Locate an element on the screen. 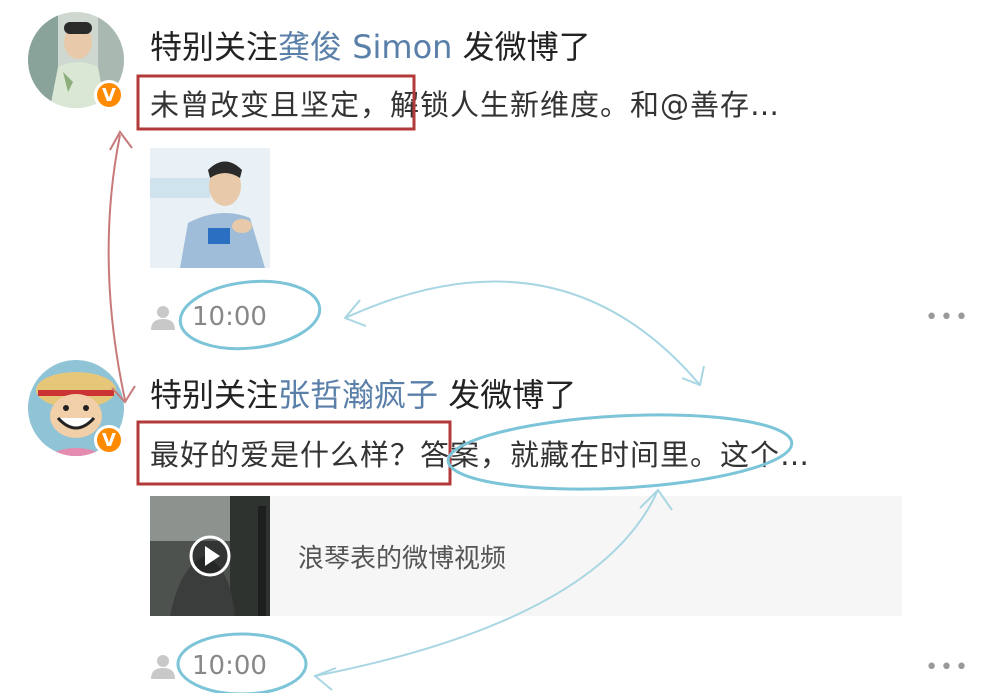 The width and height of the screenshot is (1000, 693). photo-thumbnail is located at coordinates (210, 208).